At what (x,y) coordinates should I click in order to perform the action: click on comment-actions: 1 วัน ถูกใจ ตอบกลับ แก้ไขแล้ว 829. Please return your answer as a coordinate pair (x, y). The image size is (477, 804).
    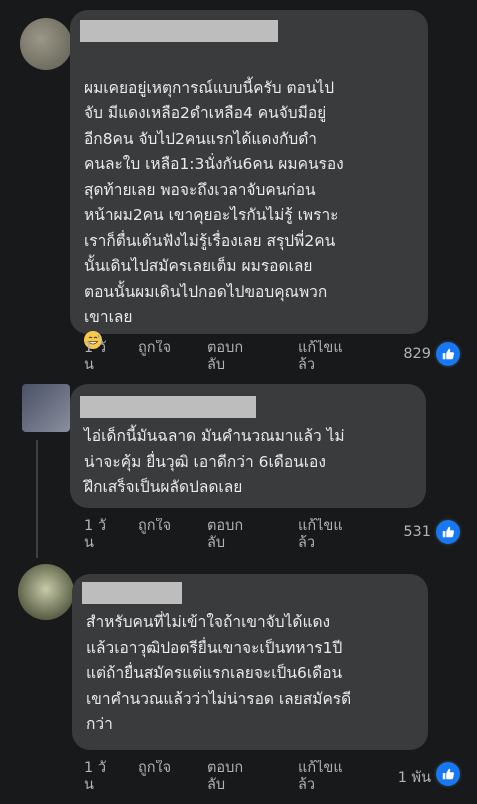
    Looking at the image, I should click on (238, 362).